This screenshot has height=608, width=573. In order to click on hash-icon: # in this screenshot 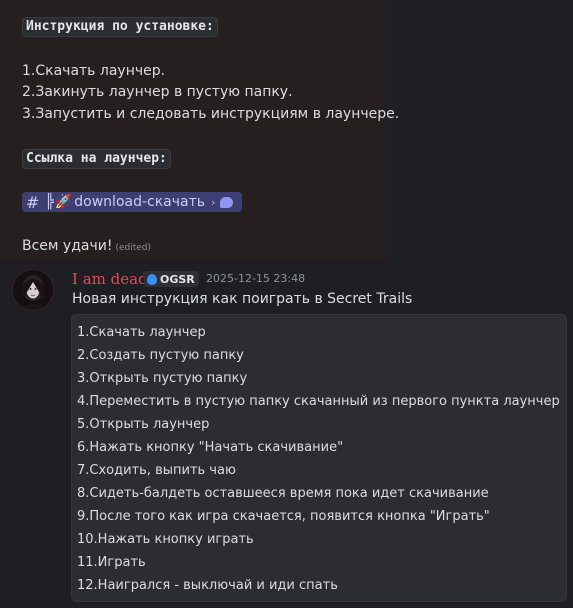, I will do `click(33, 202)`.